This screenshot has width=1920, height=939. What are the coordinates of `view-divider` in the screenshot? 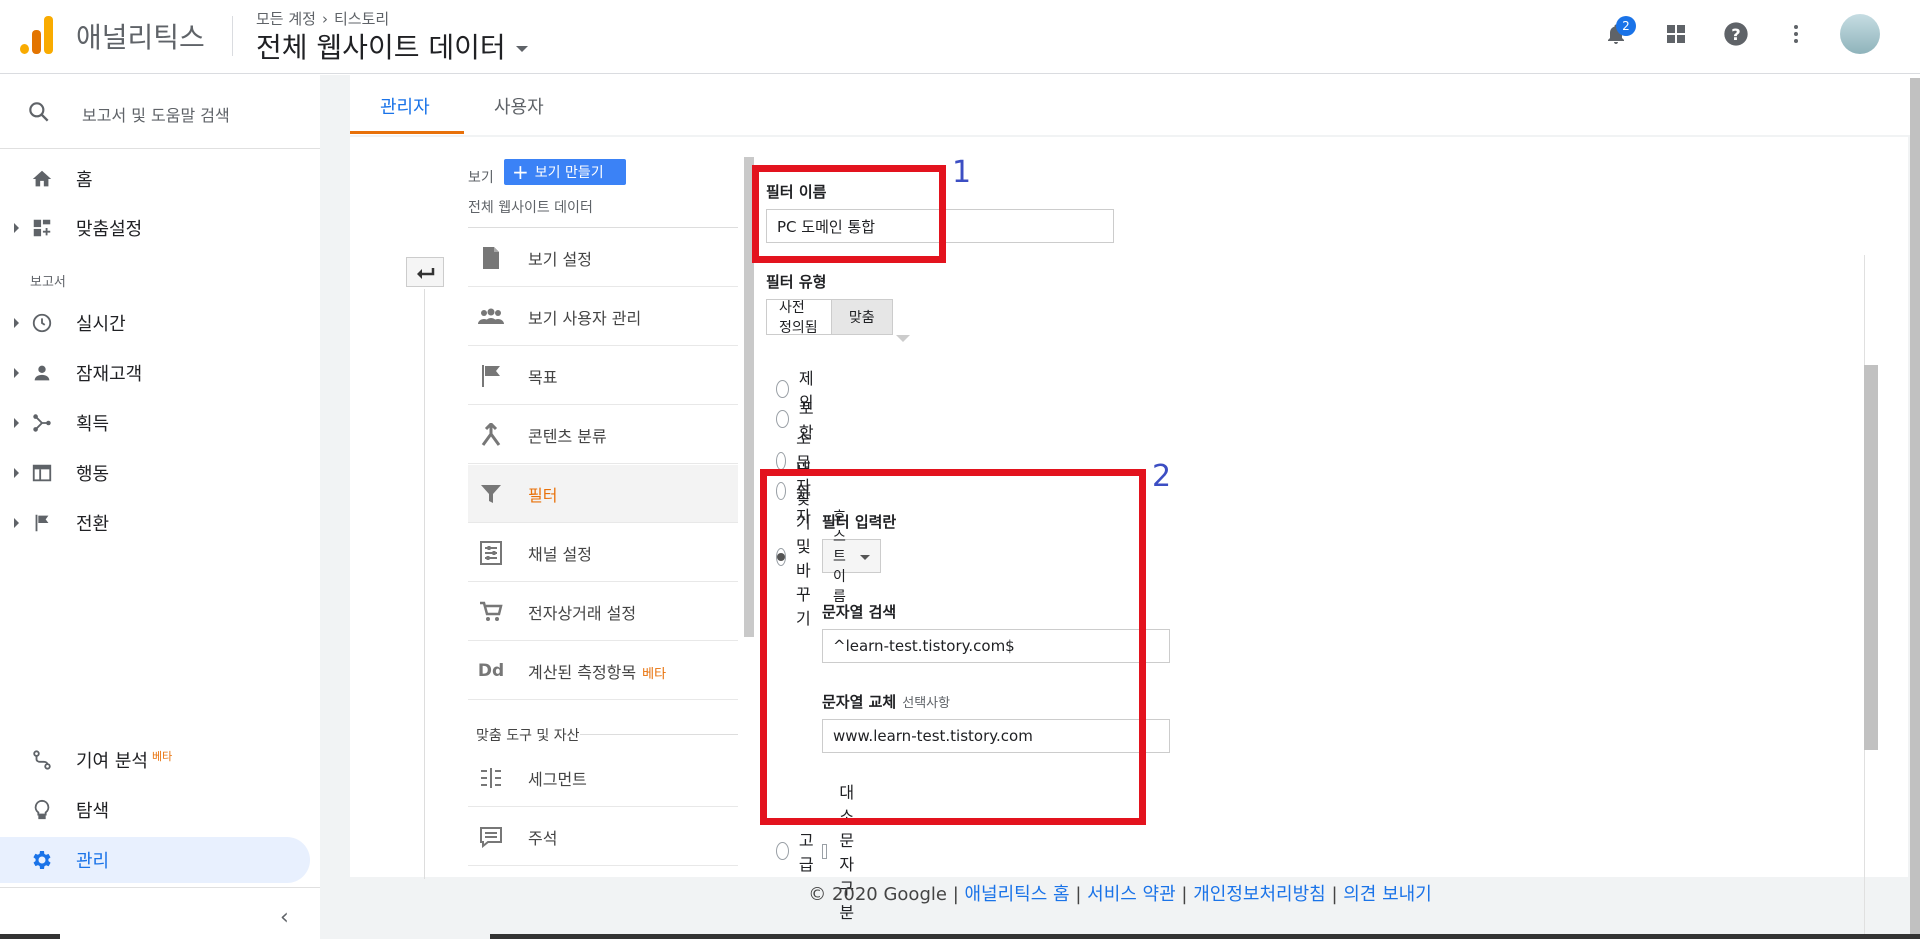 It's located at (603, 227).